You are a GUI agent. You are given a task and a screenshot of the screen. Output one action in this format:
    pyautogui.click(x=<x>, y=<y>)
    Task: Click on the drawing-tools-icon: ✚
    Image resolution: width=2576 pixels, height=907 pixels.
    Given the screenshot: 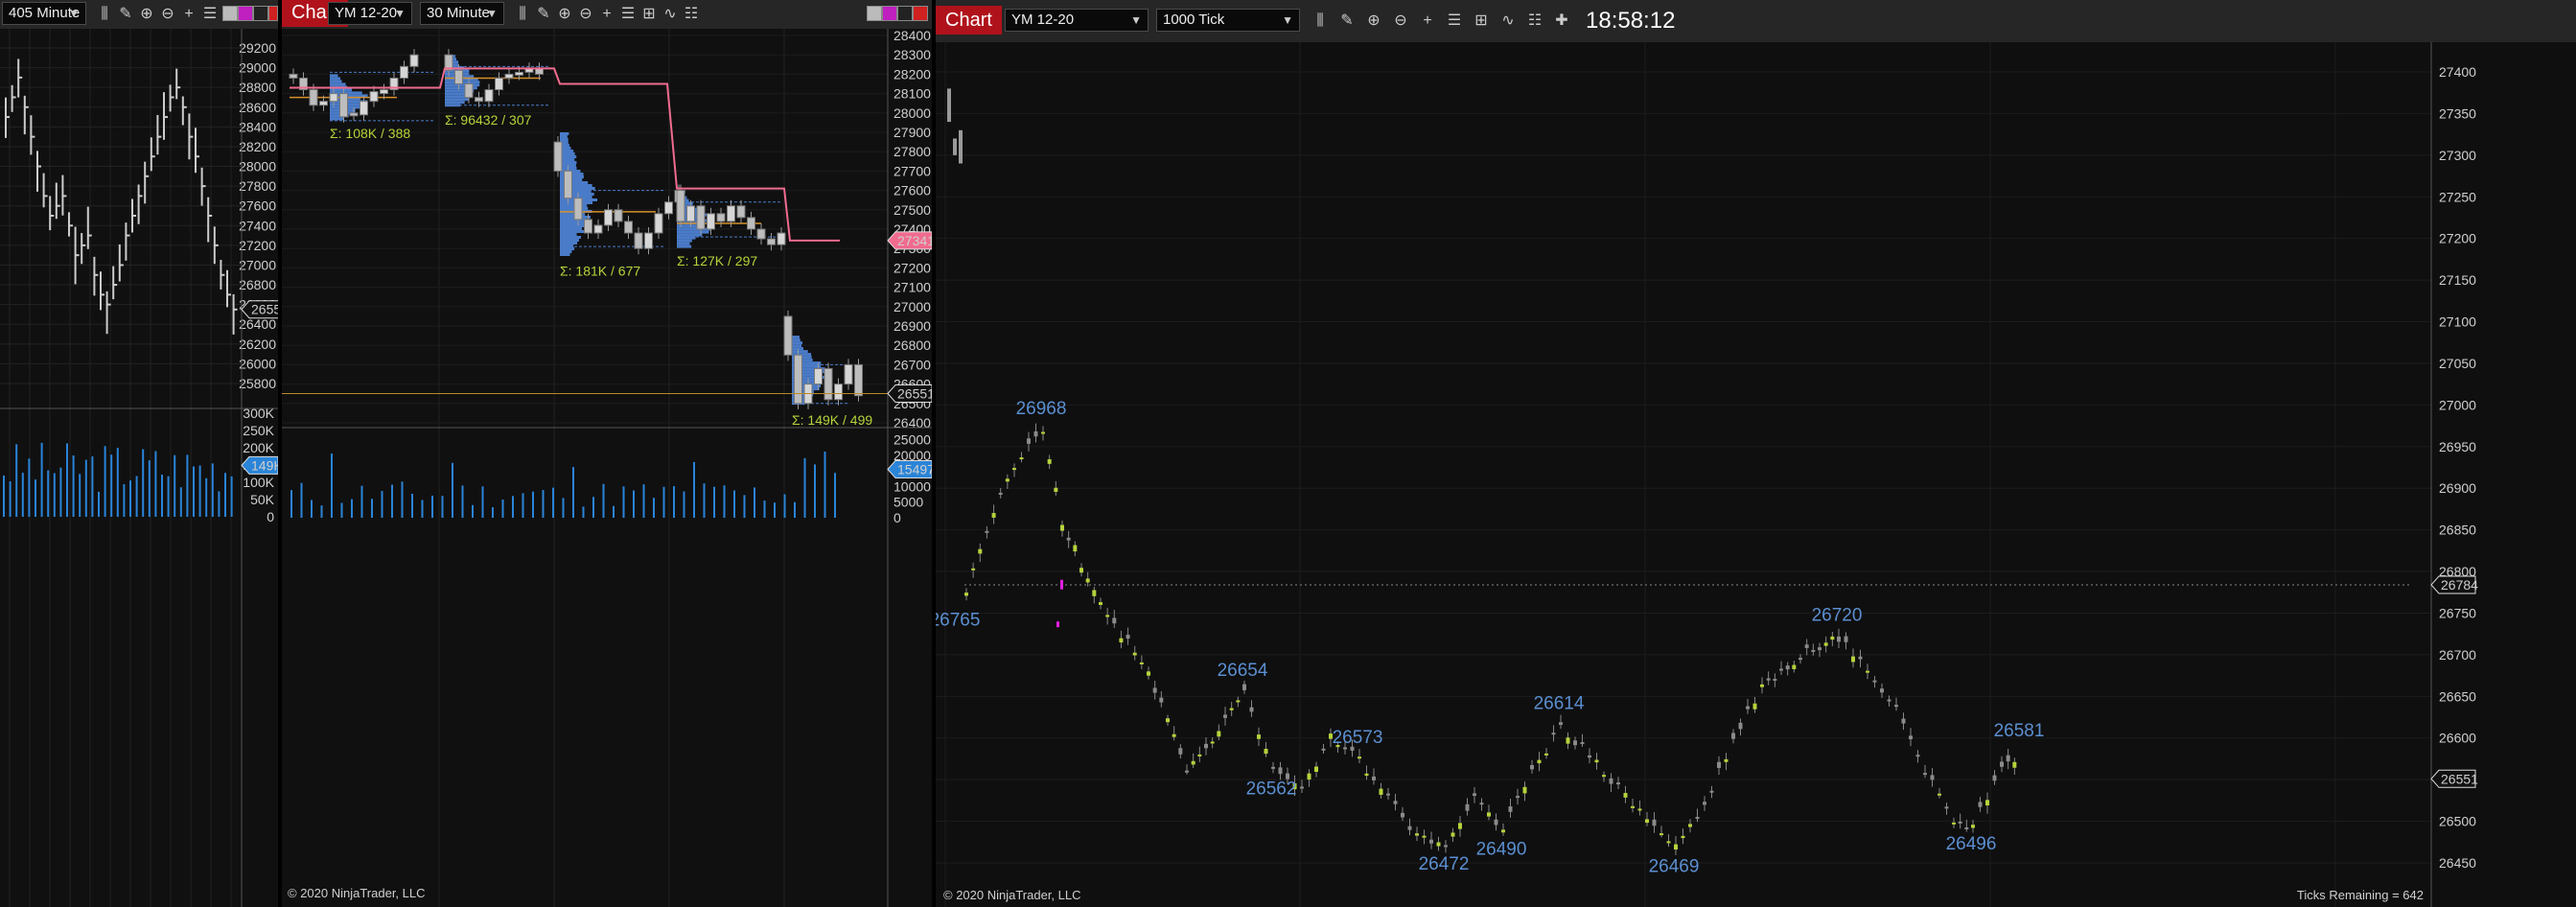 What is the action you would take?
    pyautogui.click(x=1562, y=21)
    